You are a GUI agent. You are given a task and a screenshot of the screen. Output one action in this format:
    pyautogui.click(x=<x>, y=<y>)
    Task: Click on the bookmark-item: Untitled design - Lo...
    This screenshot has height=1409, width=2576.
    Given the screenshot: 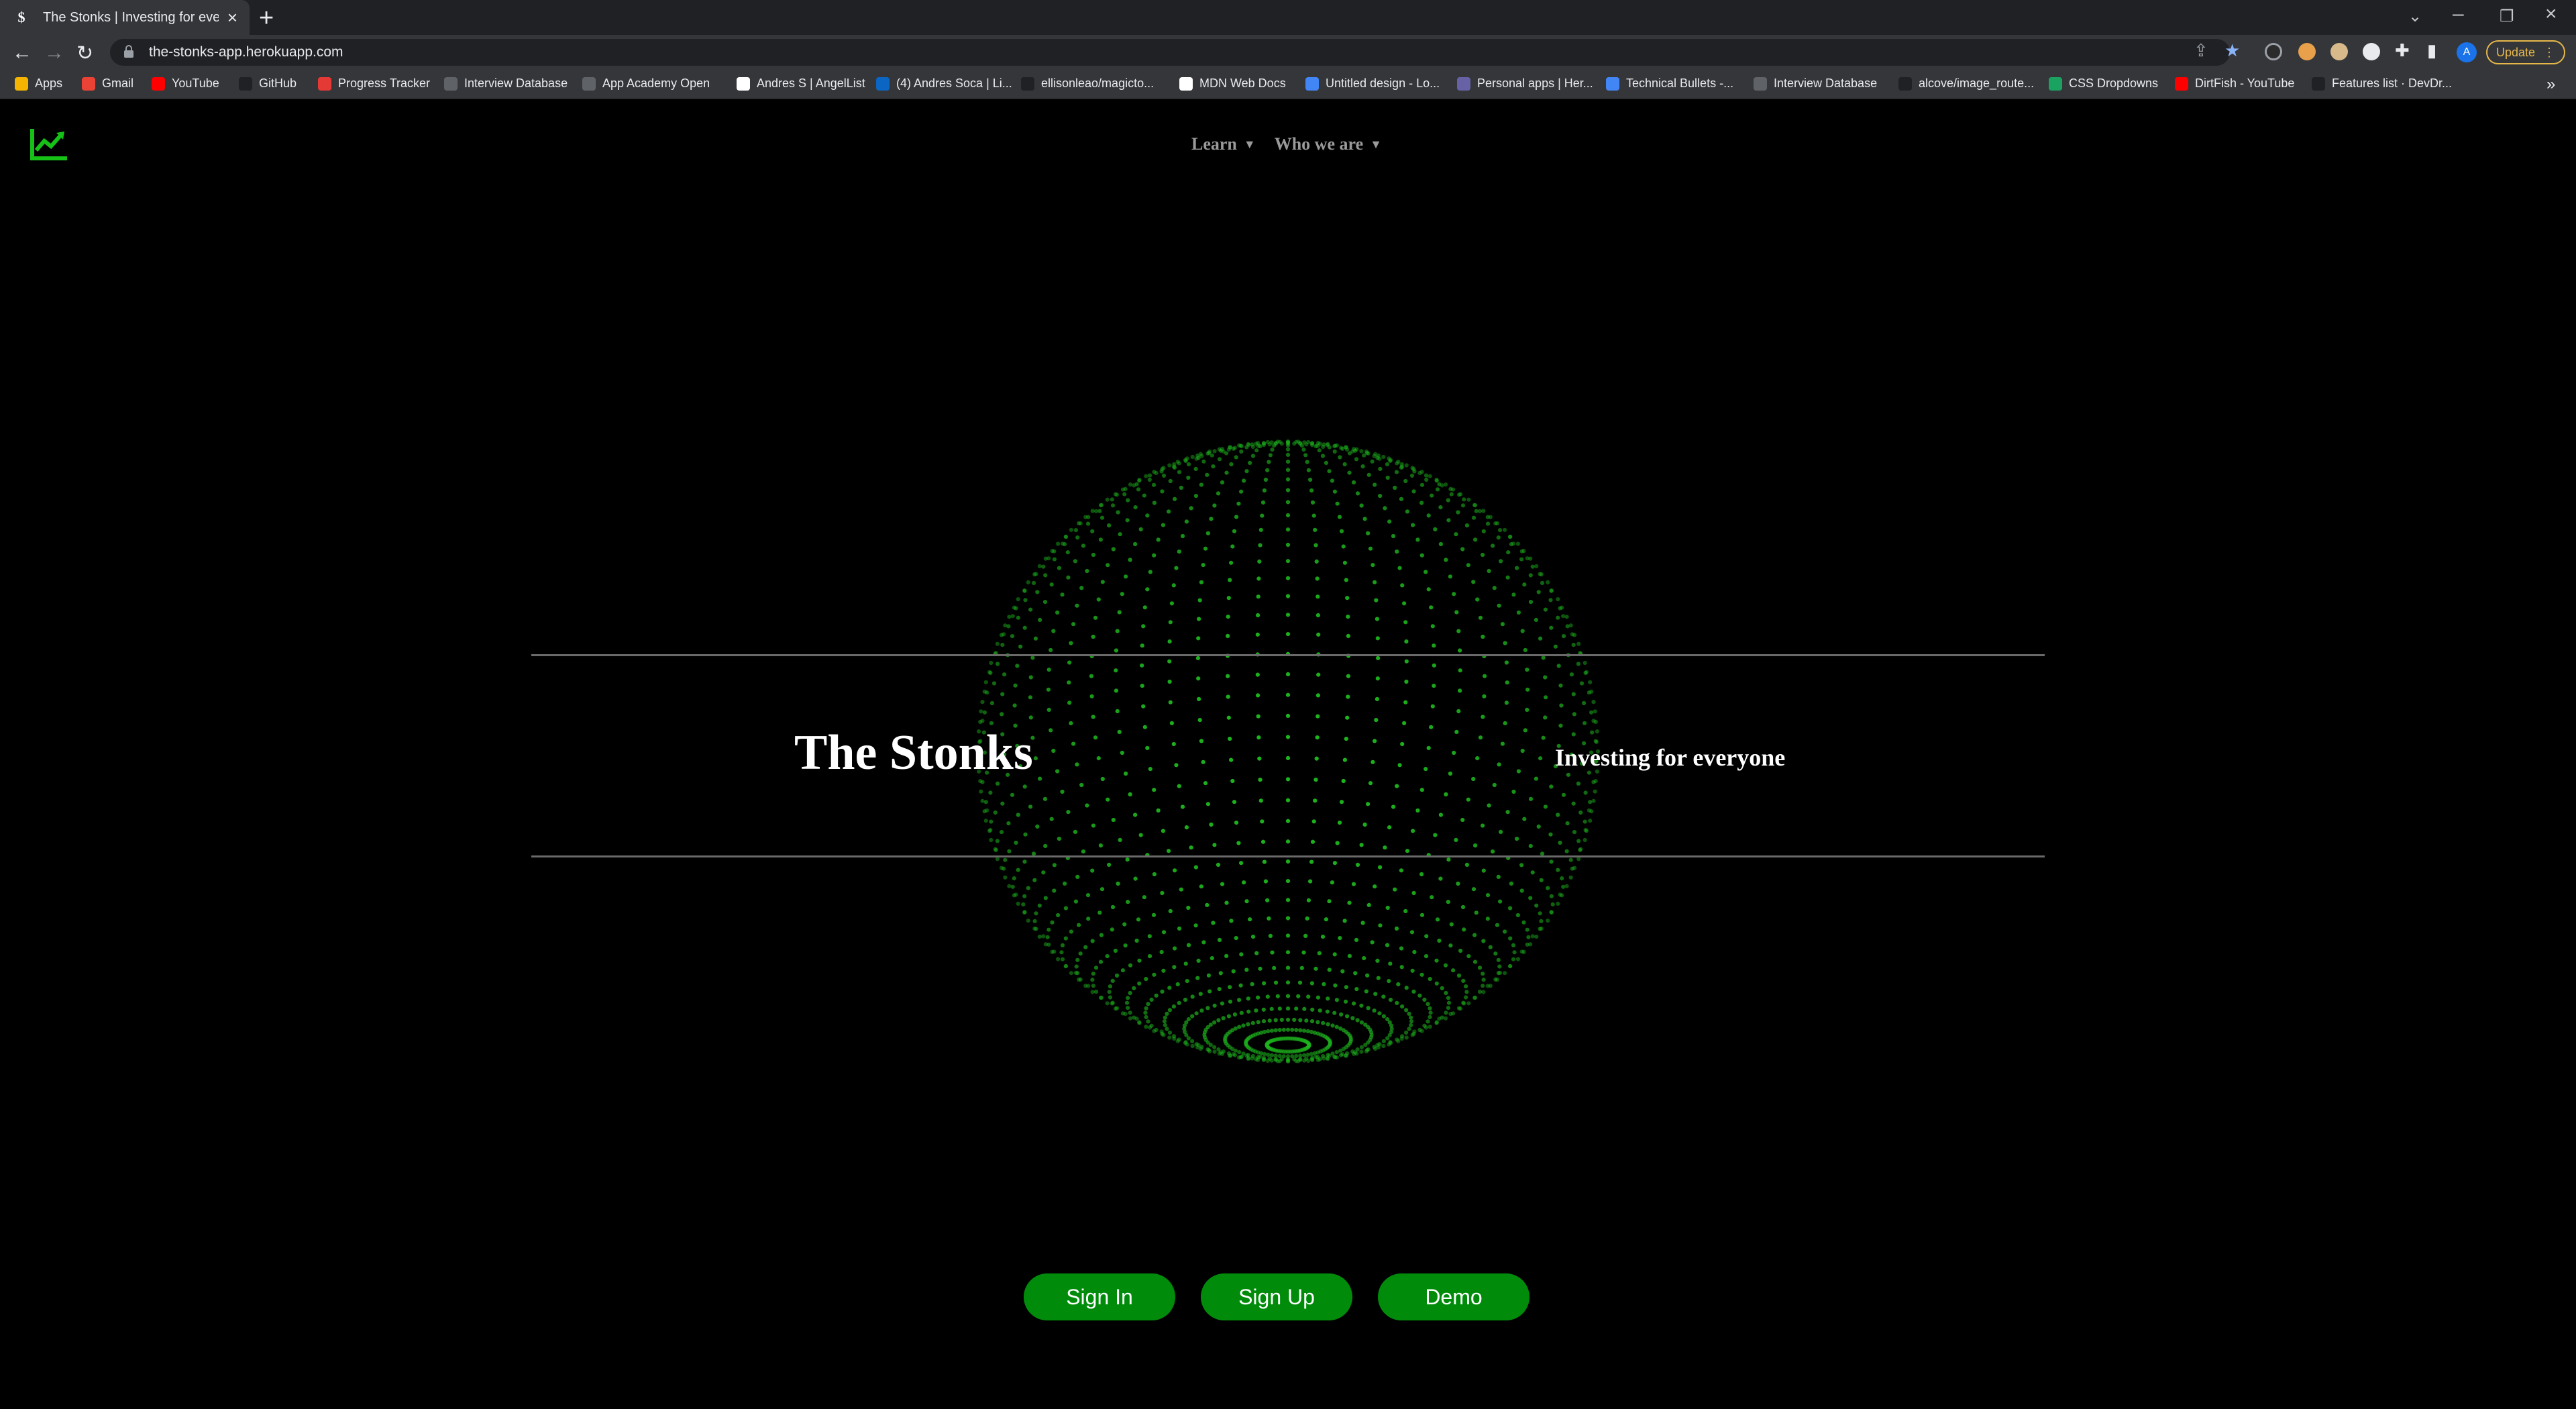 What is the action you would take?
    pyautogui.click(x=1372, y=83)
    